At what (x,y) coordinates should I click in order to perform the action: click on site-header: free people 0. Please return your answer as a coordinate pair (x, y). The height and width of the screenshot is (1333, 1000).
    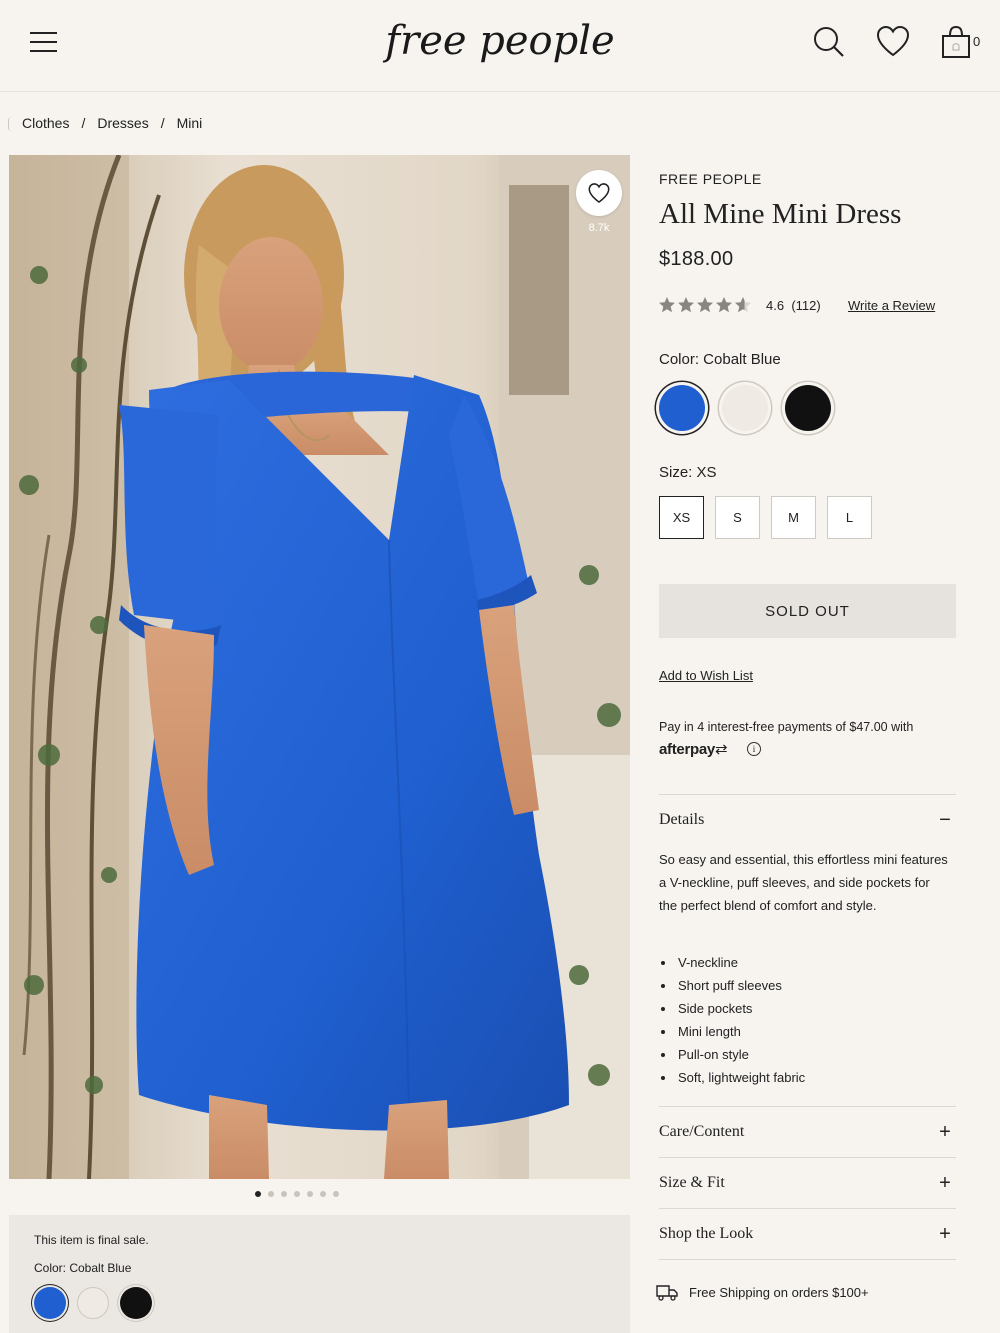
    Looking at the image, I should click on (500, 46).